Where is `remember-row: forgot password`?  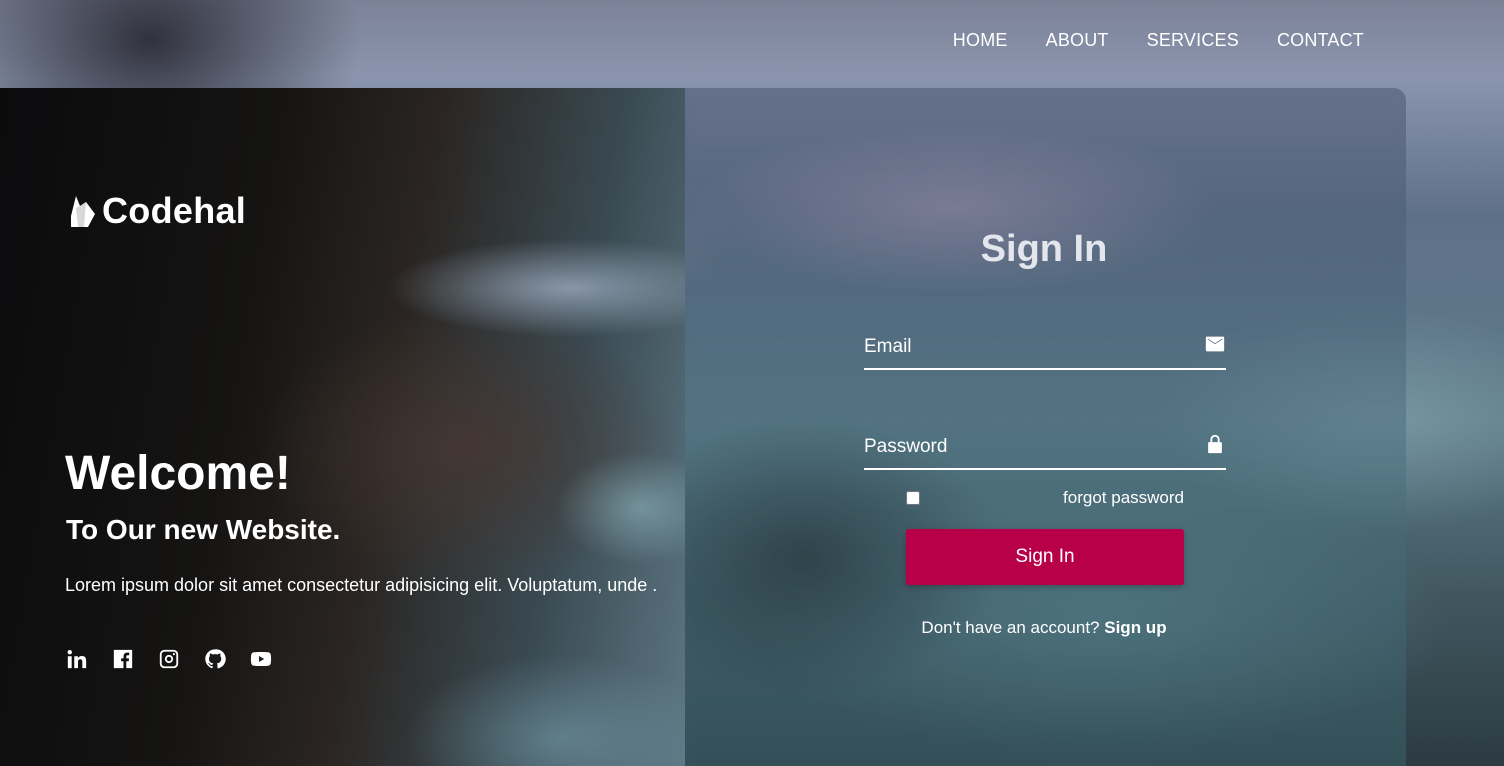
remember-row: forgot password is located at coordinates (1045, 498).